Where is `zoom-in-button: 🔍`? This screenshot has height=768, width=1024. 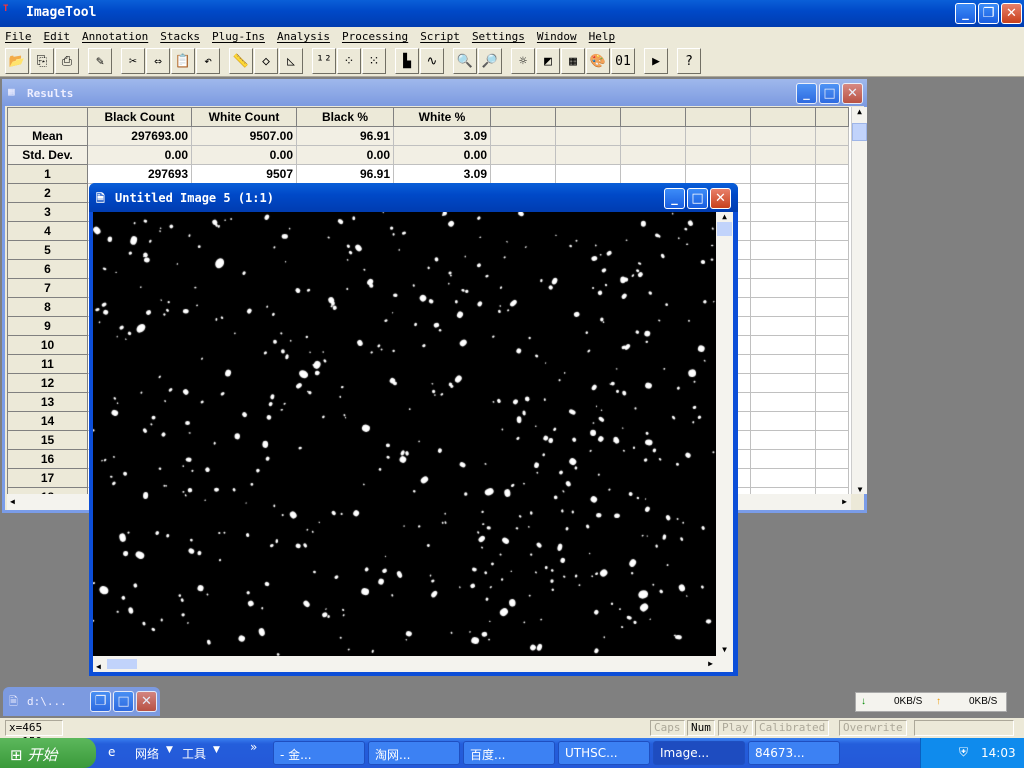 zoom-in-button: 🔍 is located at coordinates (465, 61).